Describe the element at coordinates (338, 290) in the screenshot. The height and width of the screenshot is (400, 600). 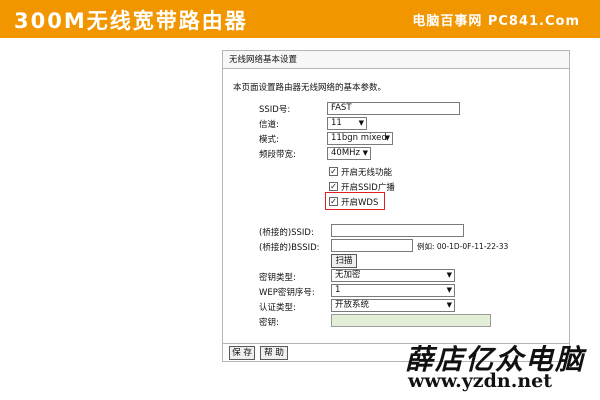
I see `wep-index-value: 1` at that location.